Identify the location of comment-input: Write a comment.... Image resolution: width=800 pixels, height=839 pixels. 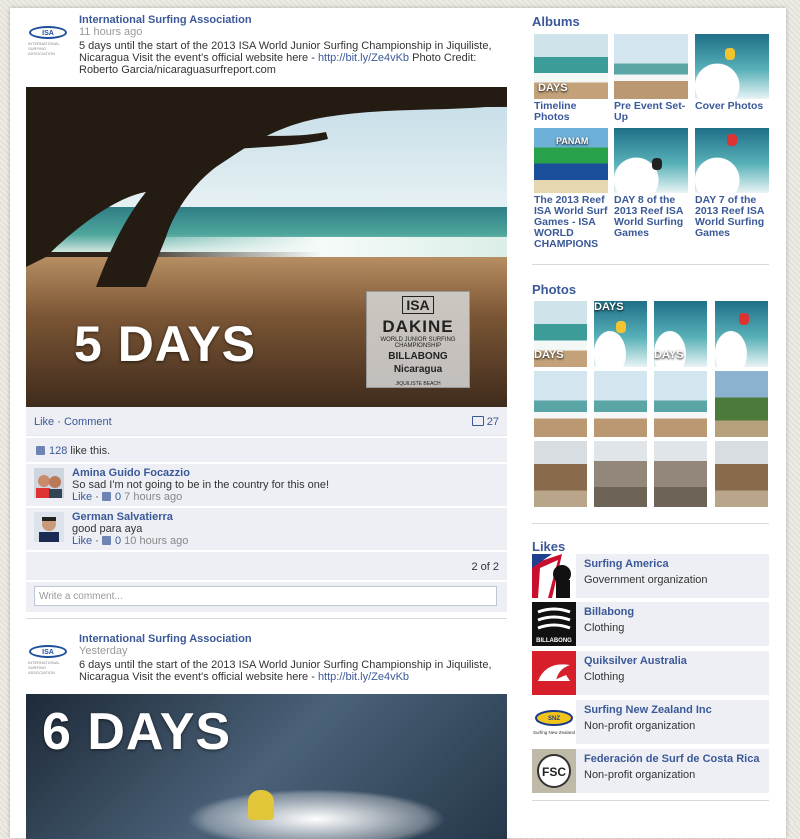
(265, 596).